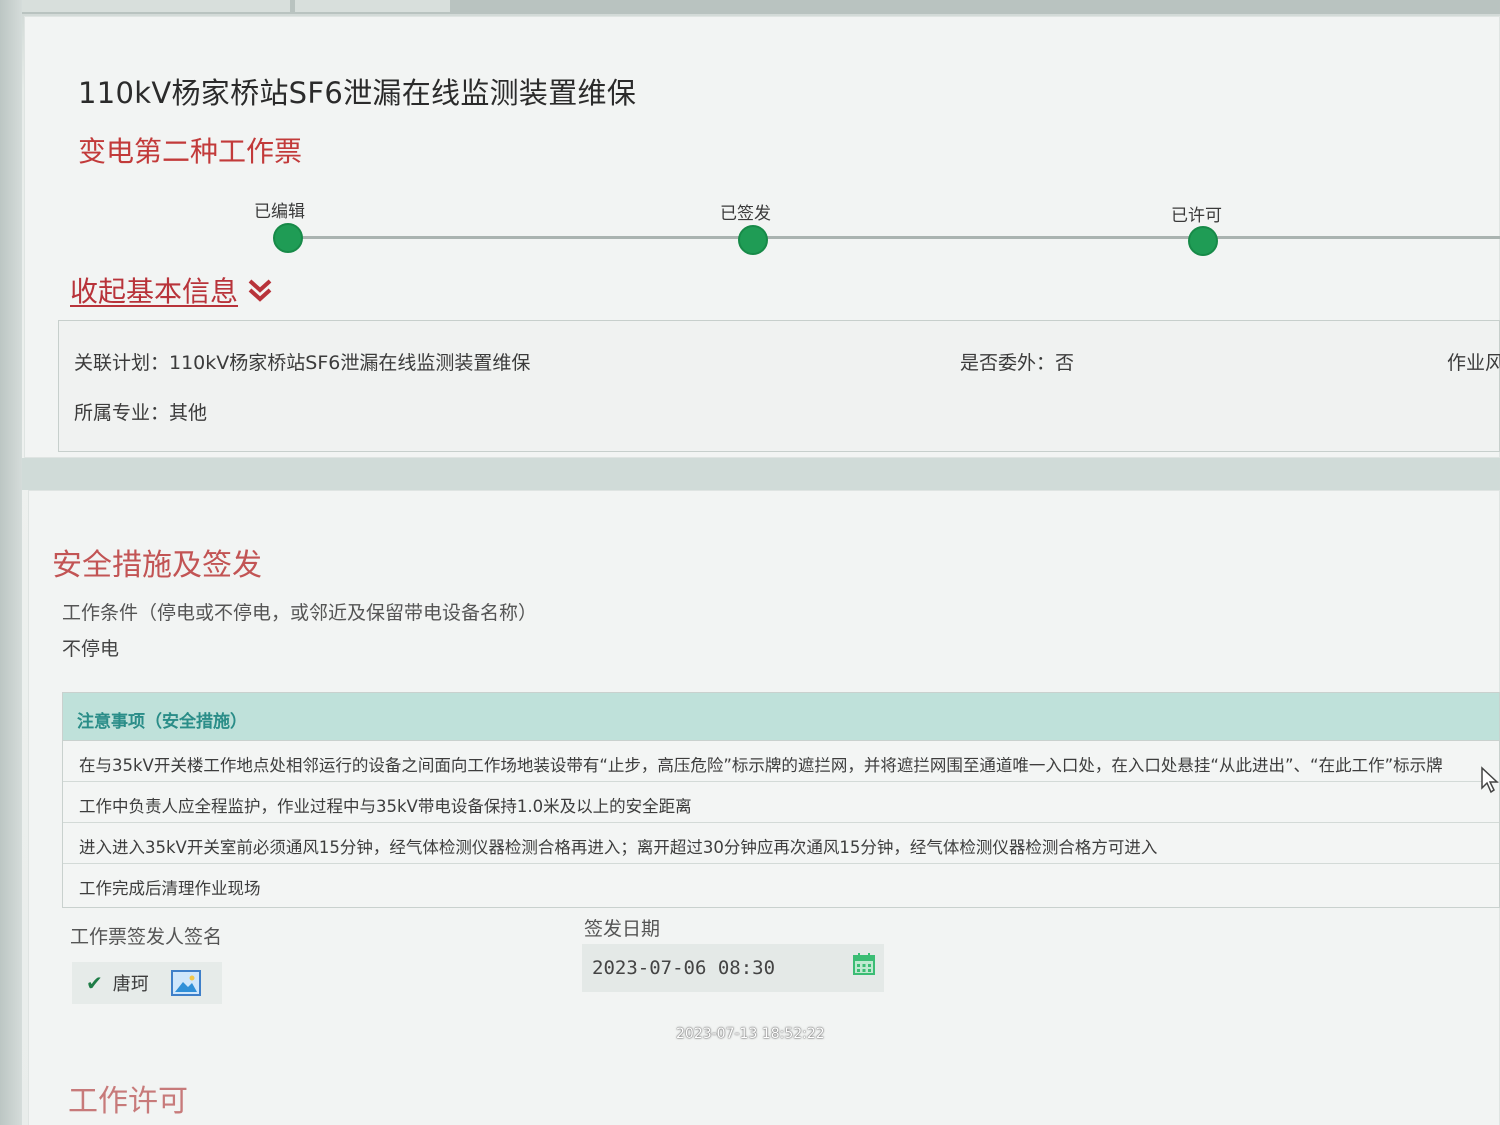  What do you see at coordinates (302, 363) in the screenshot?
I see `related-plan: 关联计划：110kV杨家桥站SF6泄漏在线监测装置维保` at bounding box center [302, 363].